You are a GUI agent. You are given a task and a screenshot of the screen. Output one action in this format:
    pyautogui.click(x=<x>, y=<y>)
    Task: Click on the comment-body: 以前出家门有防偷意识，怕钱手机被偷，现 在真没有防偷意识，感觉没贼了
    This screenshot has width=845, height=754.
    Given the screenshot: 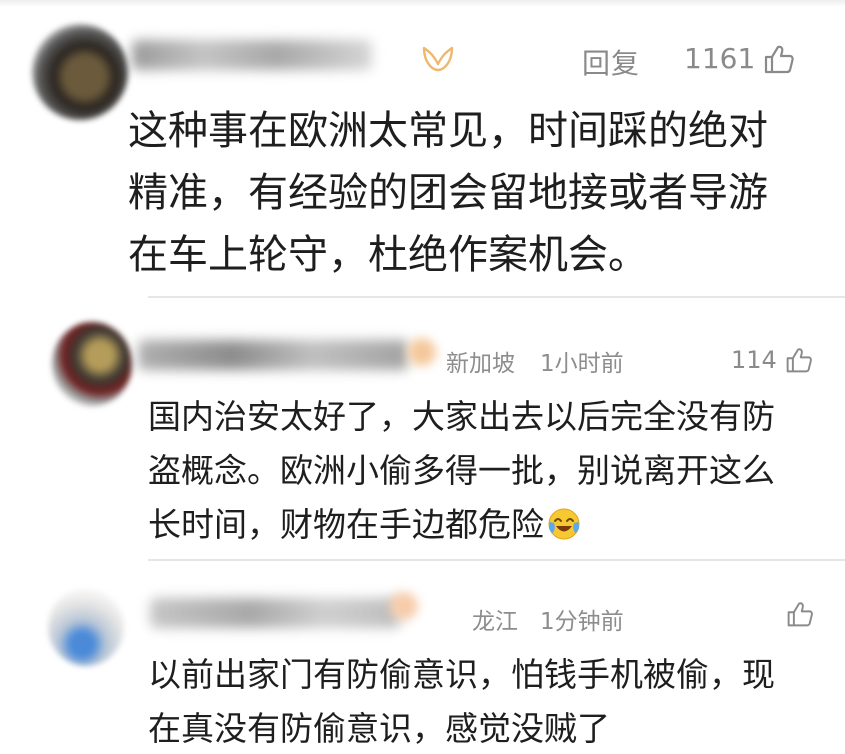 What is the action you would take?
    pyautogui.click(x=493, y=701)
    